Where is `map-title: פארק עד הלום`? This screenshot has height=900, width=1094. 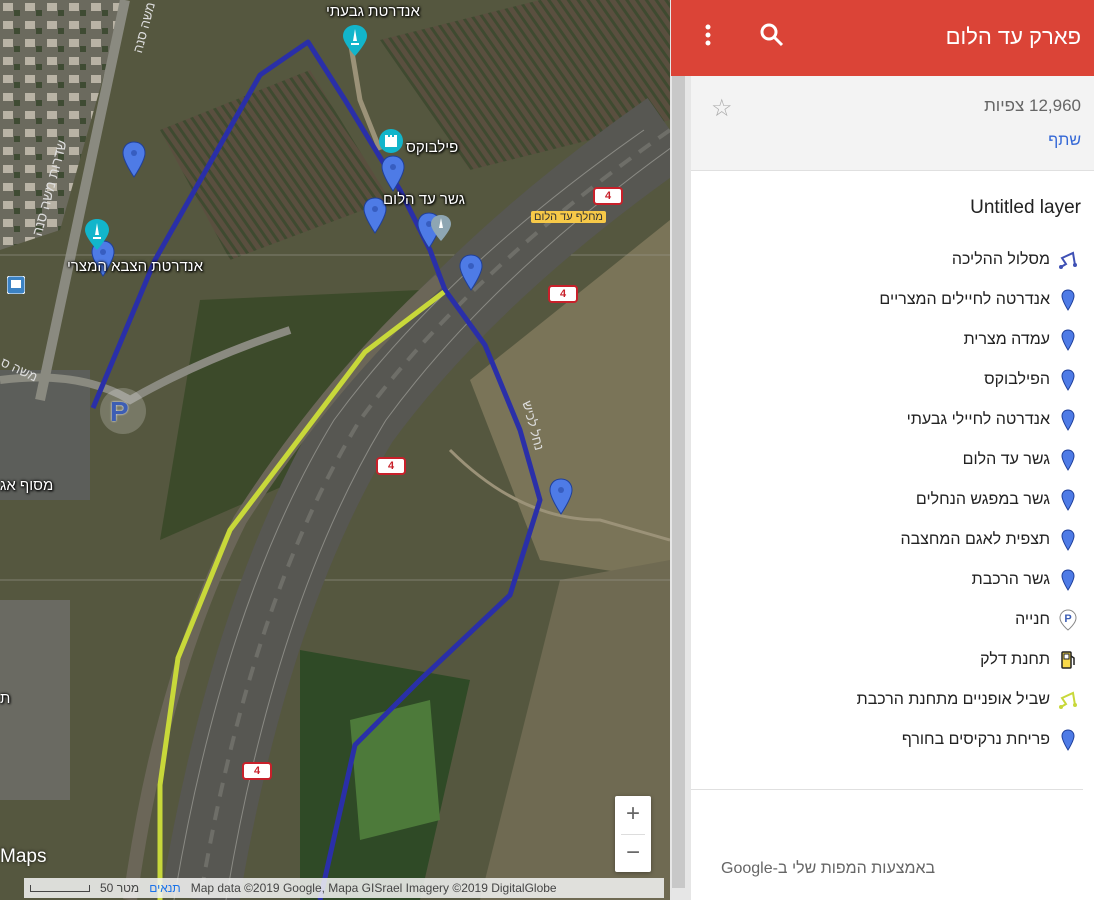
map-title: פארק עד הלום is located at coordinates (1013, 36).